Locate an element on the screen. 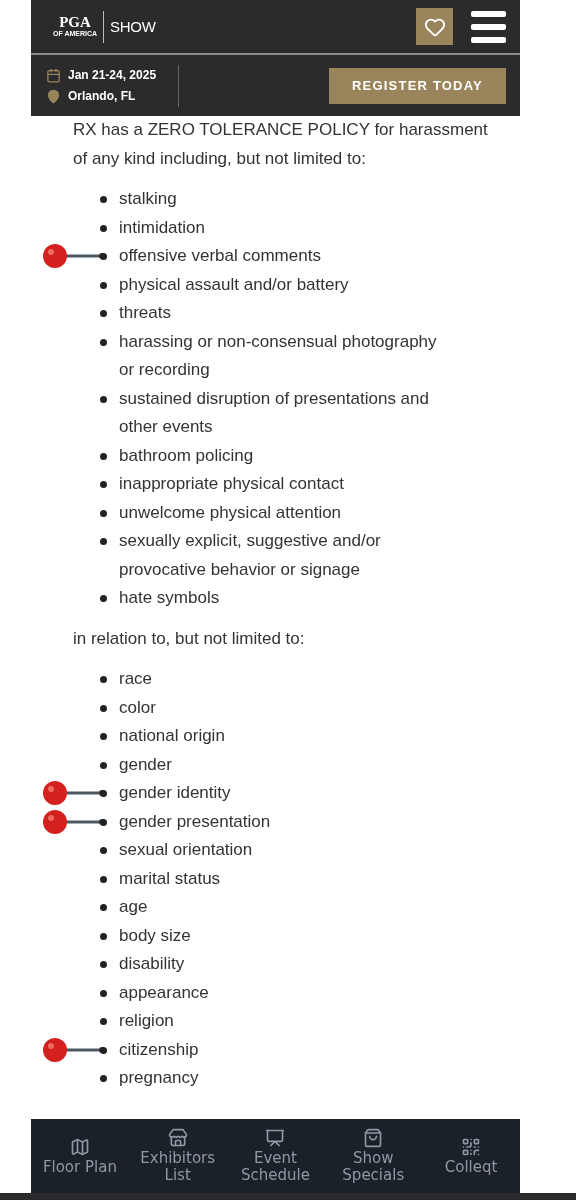 This screenshot has width=576, height=1200. relation-paragraph: in relation to, but not limited to: is located at coordinates (189, 638).